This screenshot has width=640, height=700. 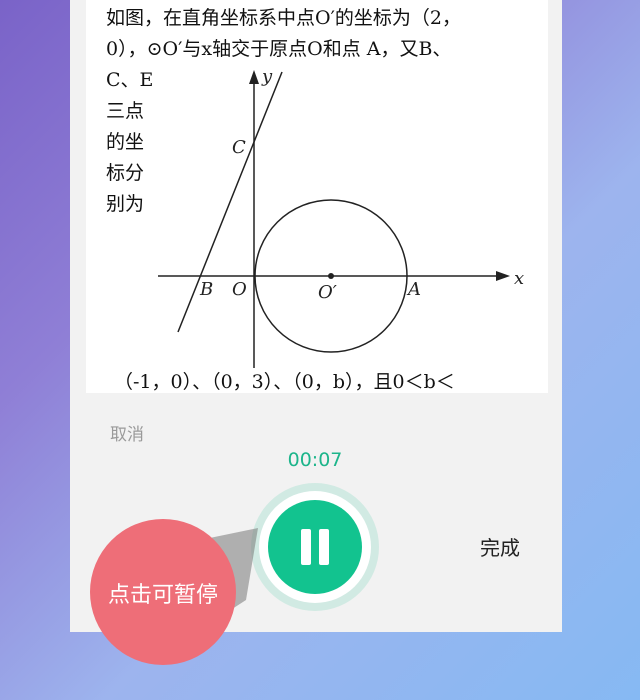 I want to click on pause-button, so click(x=315, y=547).